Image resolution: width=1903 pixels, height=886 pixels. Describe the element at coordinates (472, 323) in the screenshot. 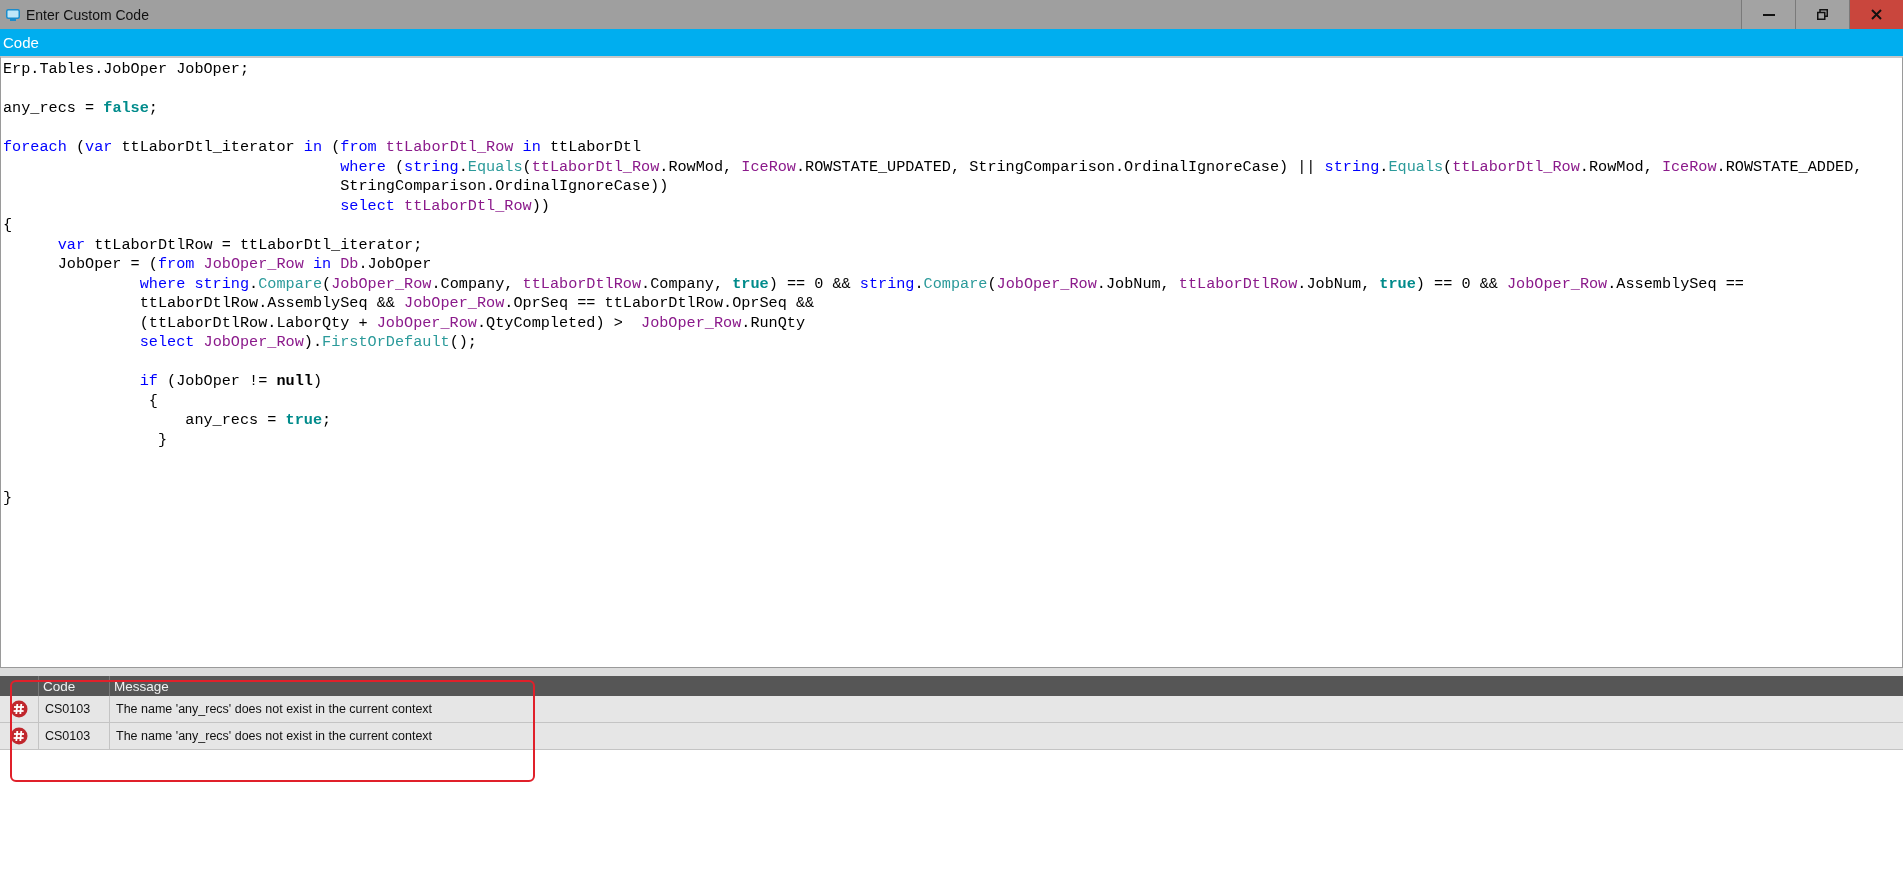

I see `code-line: (ttLaborDtlRow.LaborQty + JobOper_Row.QtyCompleted) > JobOper_Row.RunQty` at that location.